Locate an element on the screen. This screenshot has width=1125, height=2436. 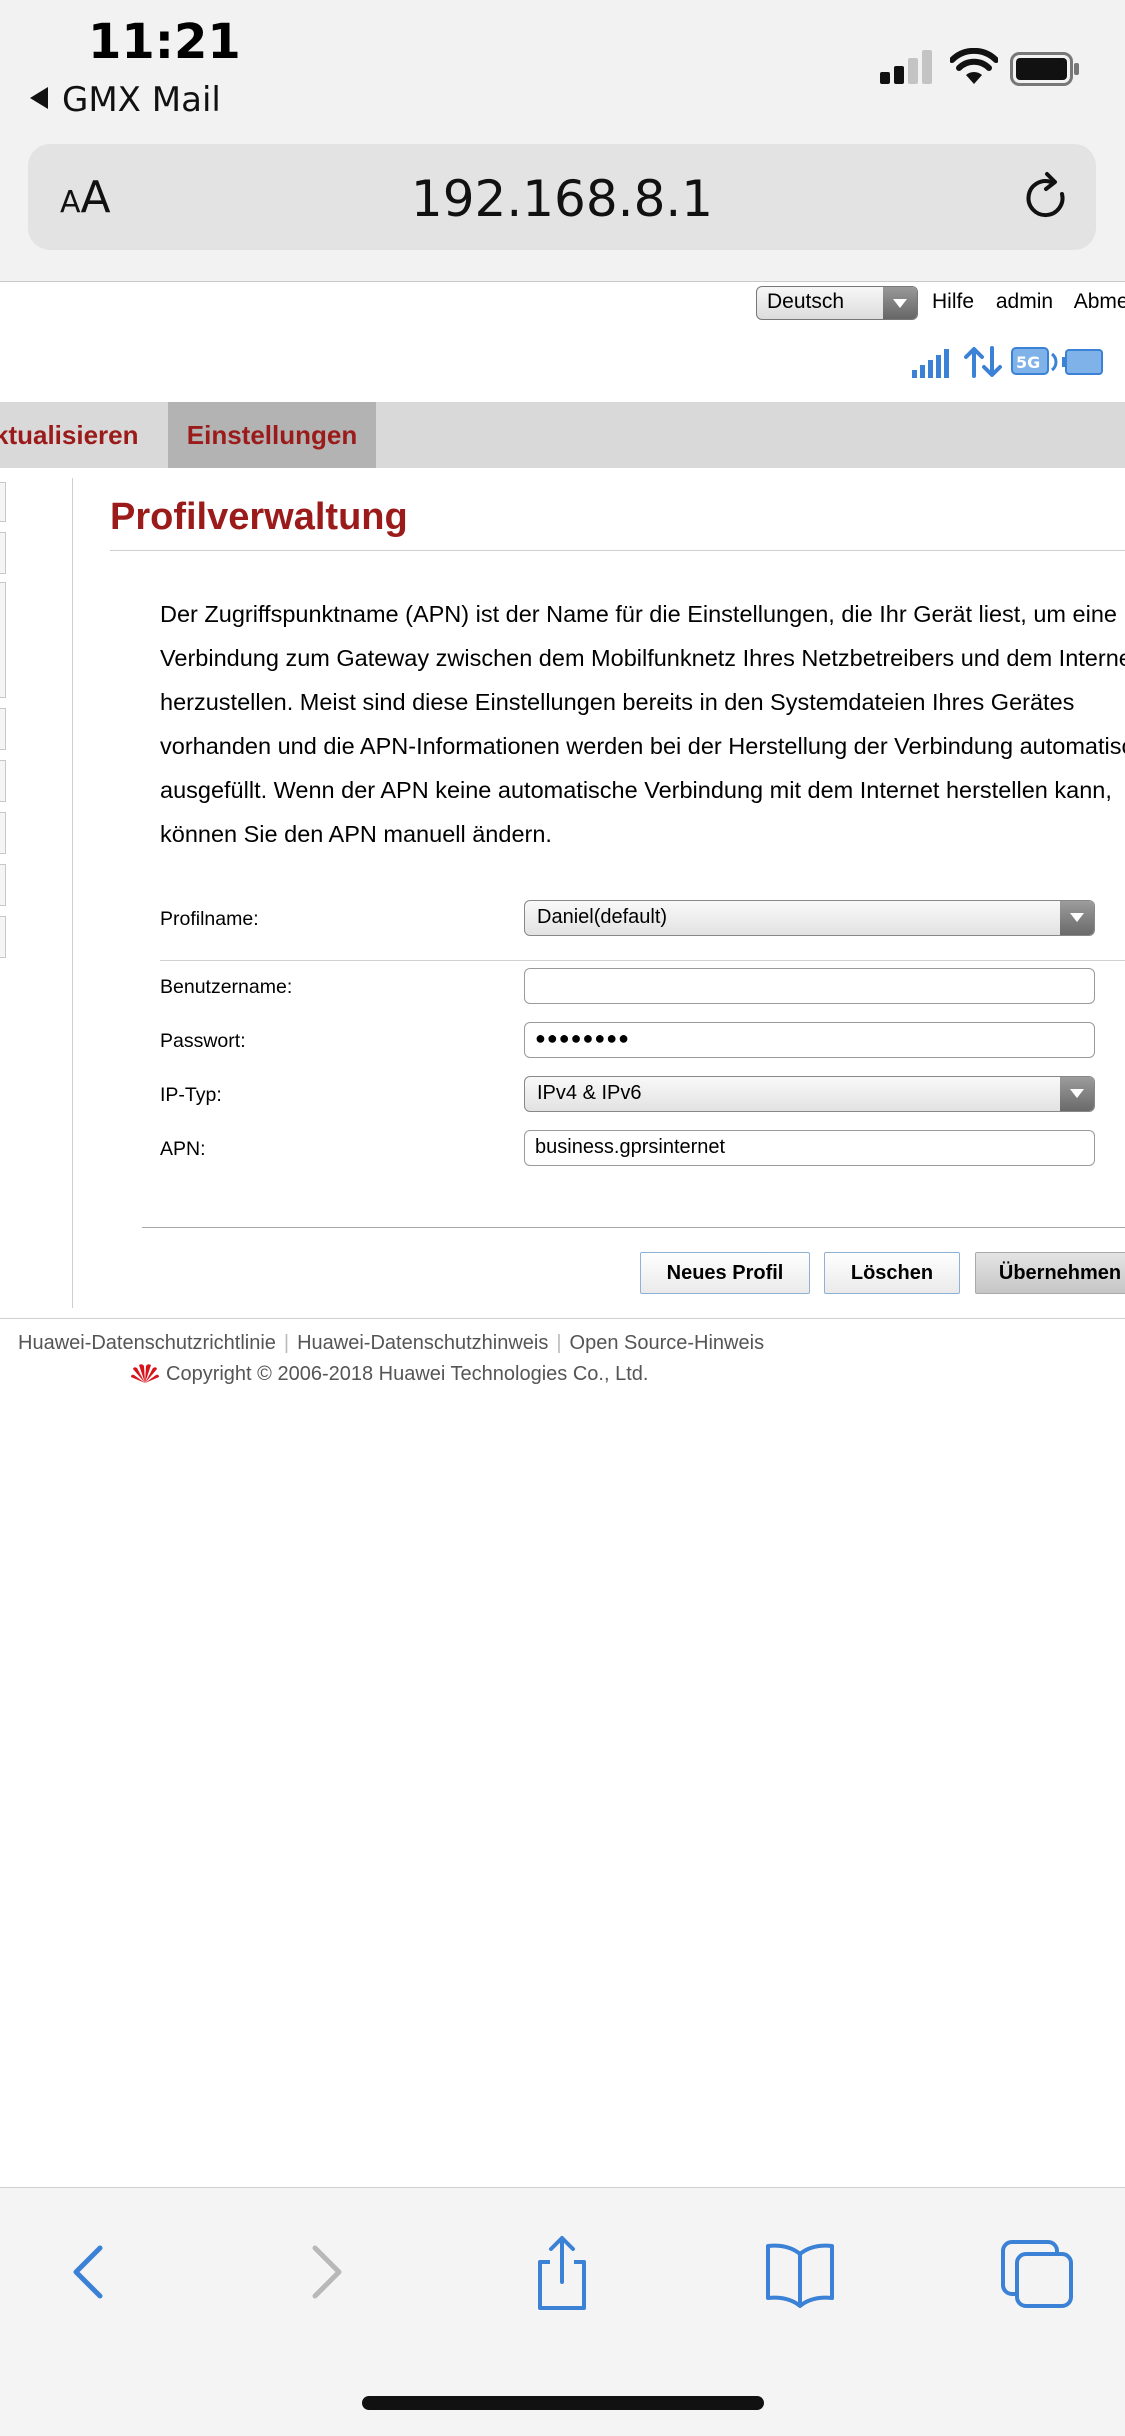
password-label: Passwort: is located at coordinates (203, 1041).